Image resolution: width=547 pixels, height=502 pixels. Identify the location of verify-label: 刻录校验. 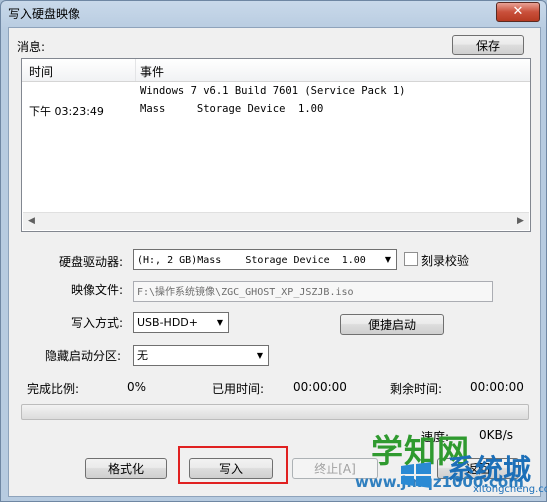
(445, 261).